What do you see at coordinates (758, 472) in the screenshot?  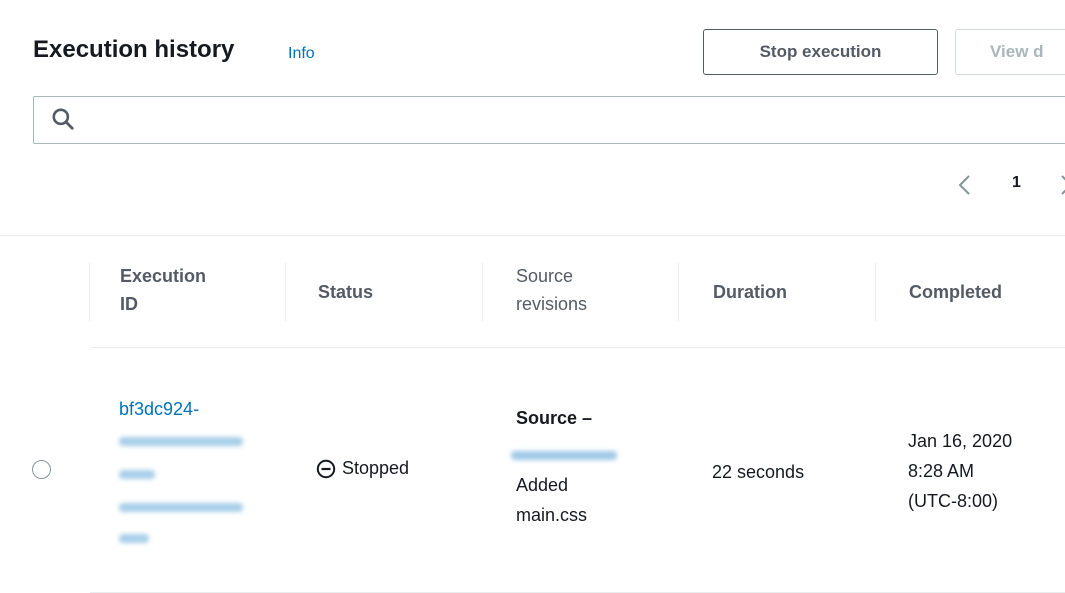 I see `duration-value: 22 seconds` at bounding box center [758, 472].